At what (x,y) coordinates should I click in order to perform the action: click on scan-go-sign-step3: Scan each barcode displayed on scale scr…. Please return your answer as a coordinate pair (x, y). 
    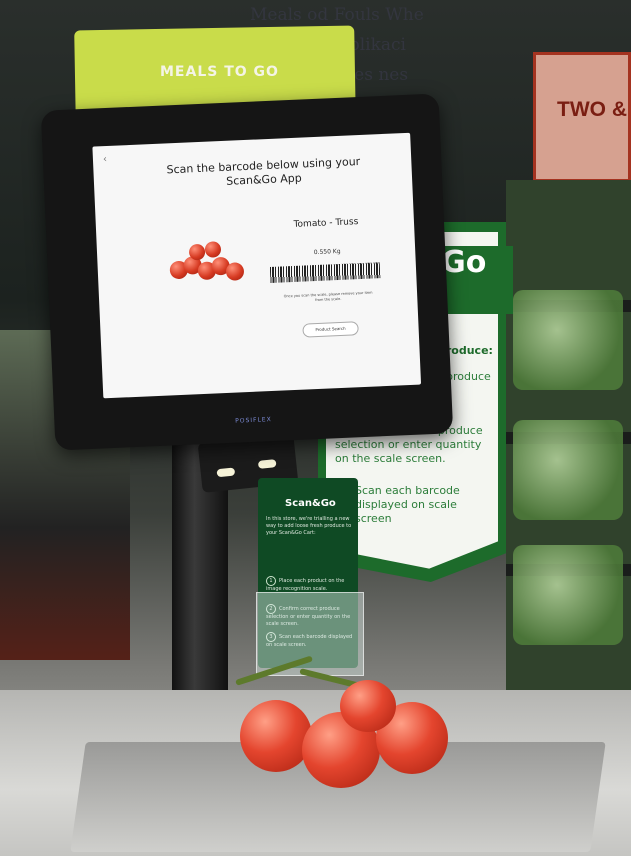
    Looking at the image, I should click on (407, 504).